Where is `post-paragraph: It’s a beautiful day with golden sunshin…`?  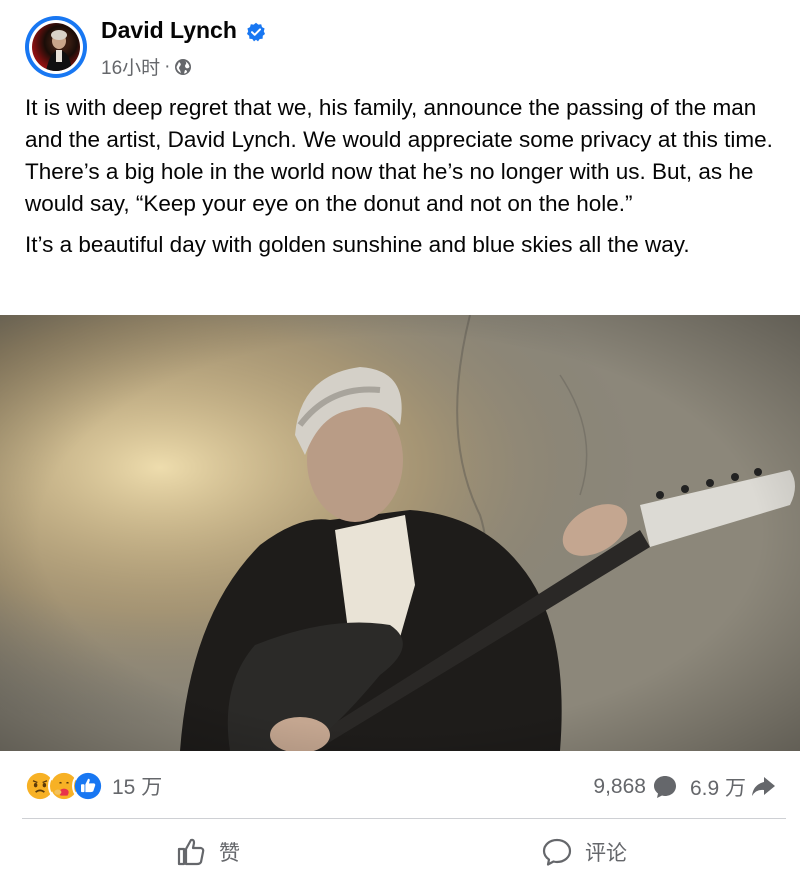
post-paragraph: It’s a beautiful day with golden sunshin… is located at coordinates (357, 244).